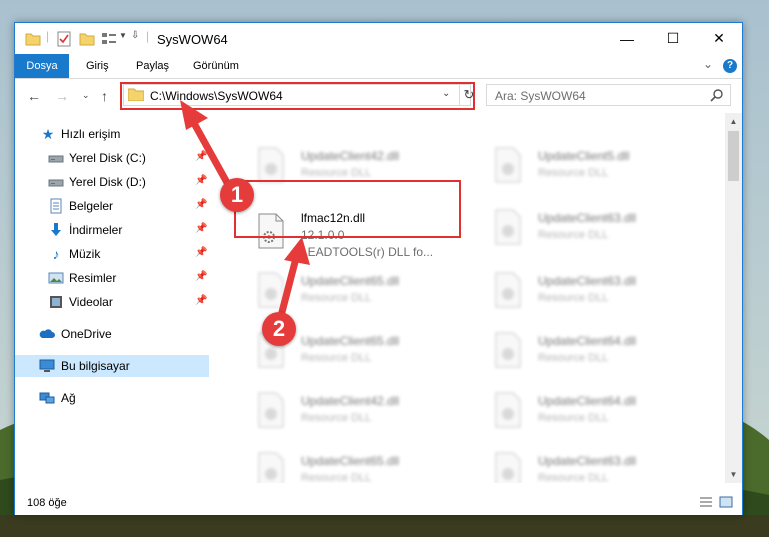  I want to click on documents-icon, so click(56, 206).